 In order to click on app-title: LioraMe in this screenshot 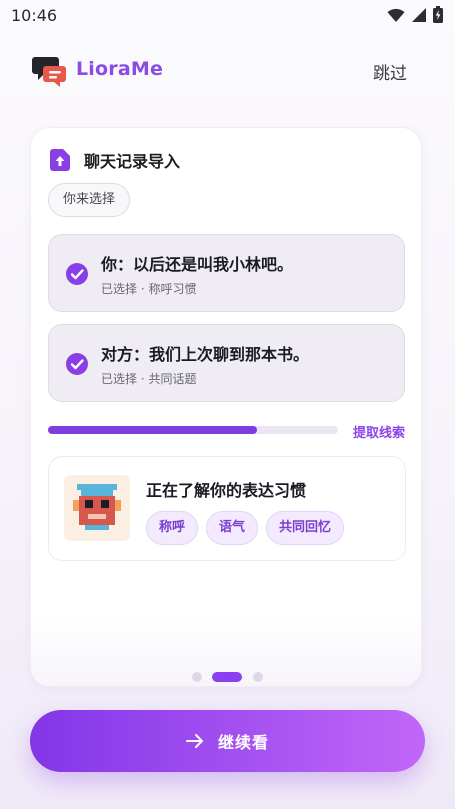, I will do `click(120, 69)`.